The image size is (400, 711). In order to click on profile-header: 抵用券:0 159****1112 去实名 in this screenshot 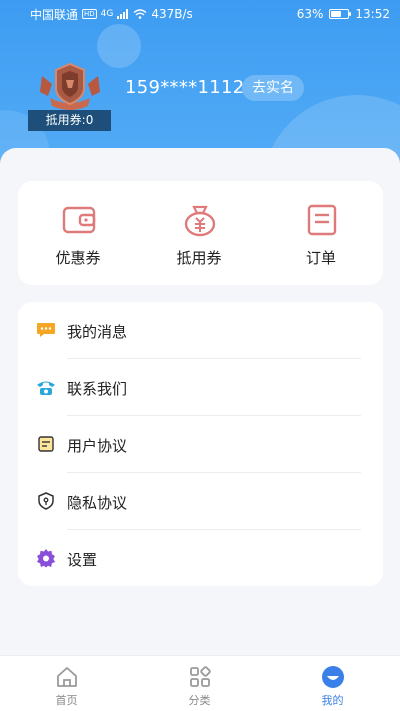, I will do `click(208, 97)`.